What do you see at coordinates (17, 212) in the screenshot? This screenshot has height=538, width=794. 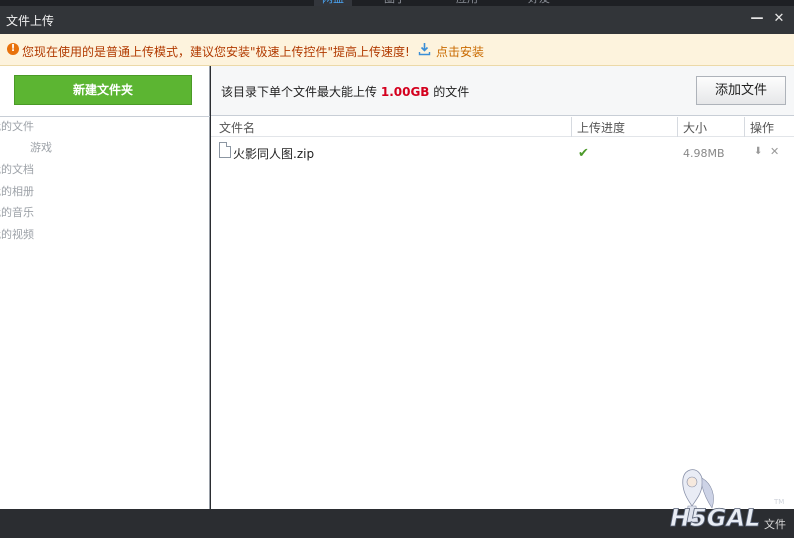 I see `tree-item-my-music: 我的音乐` at bounding box center [17, 212].